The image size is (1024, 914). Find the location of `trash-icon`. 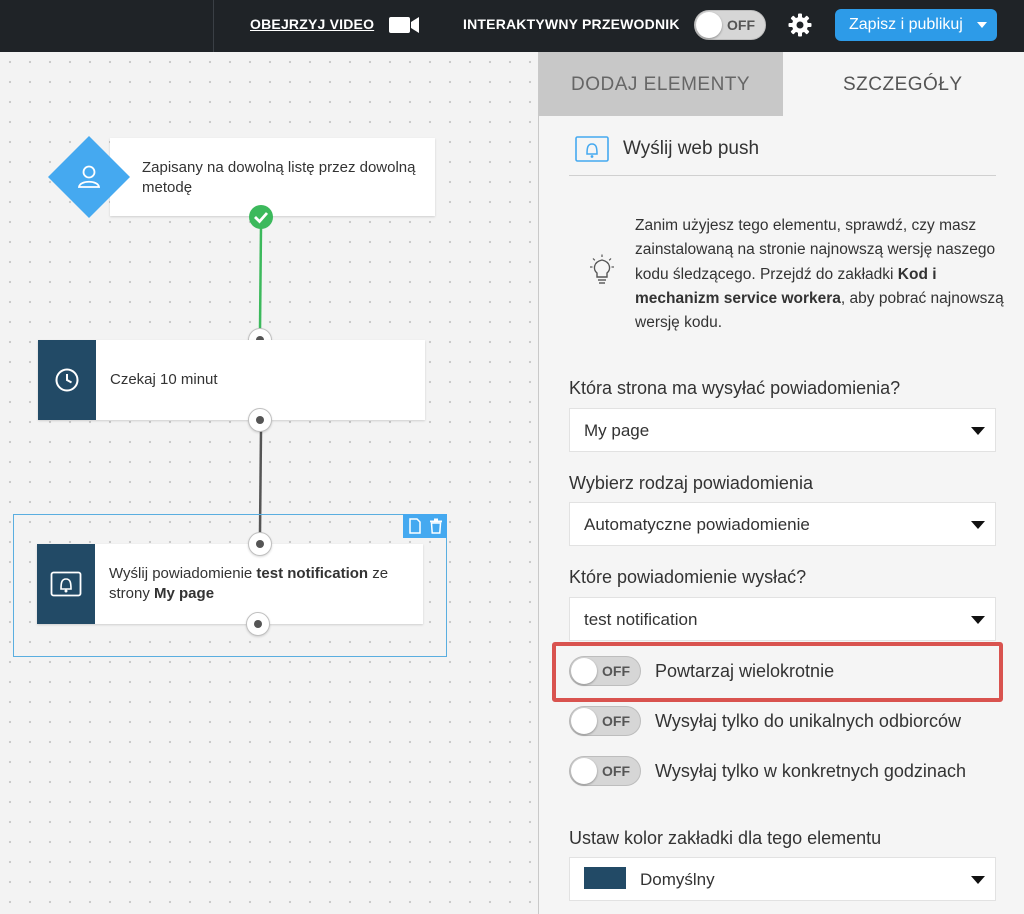

trash-icon is located at coordinates (436, 526).